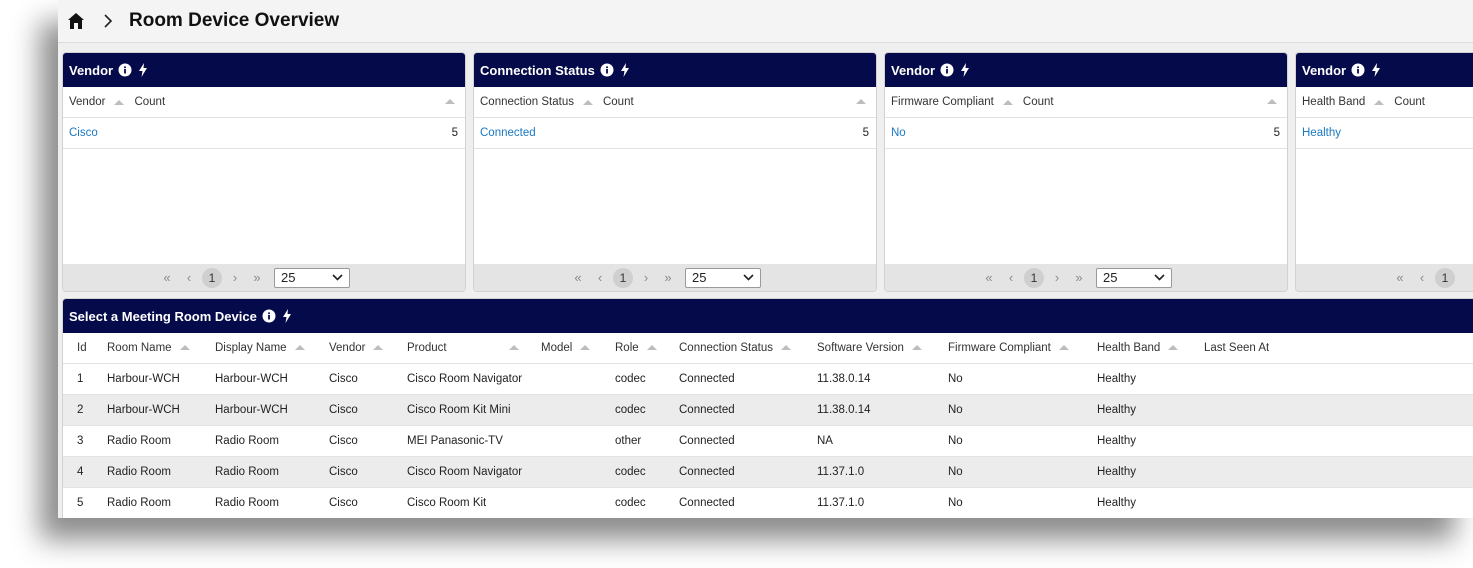 The width and height of the screenshot is (1473, 568). Describe the element at coordinates (234, 20) in the screenshot. I see `page-title: Room Device Overview` at that location.